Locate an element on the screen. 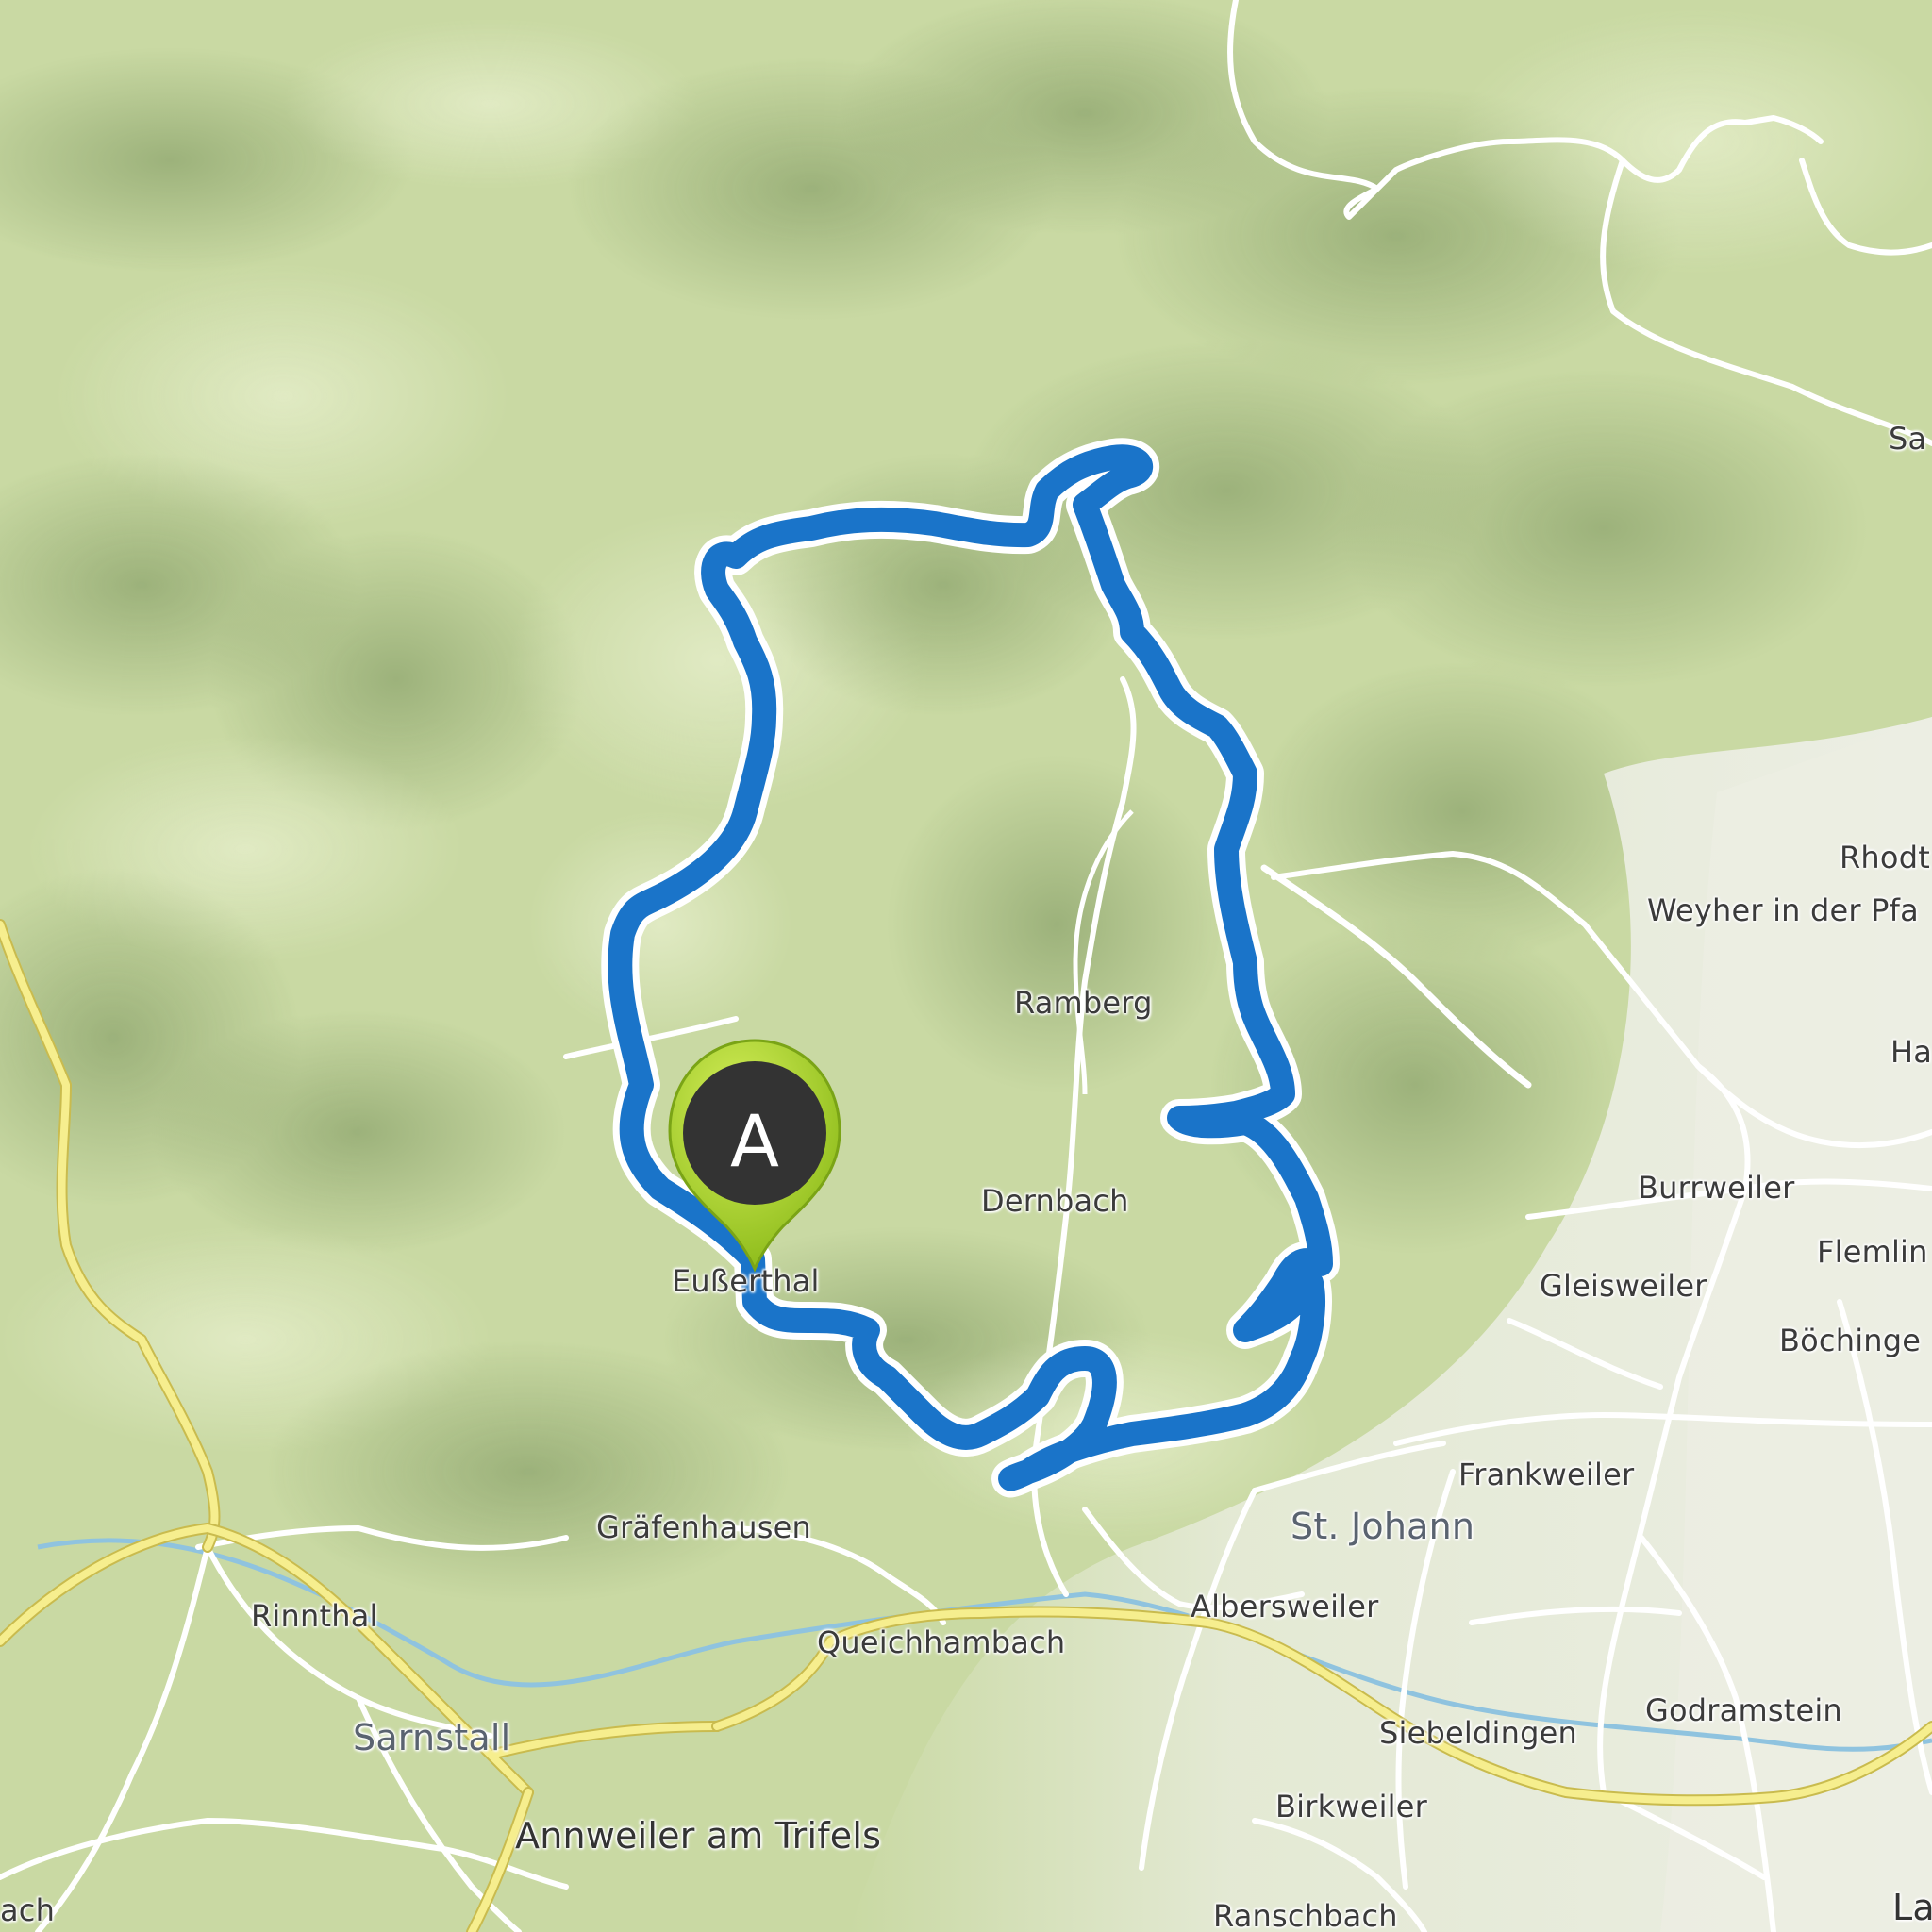 This screenshot has height=1932, width=1932. place-label-dernbach: Dernbach is located at coordinates (1055, 1201).